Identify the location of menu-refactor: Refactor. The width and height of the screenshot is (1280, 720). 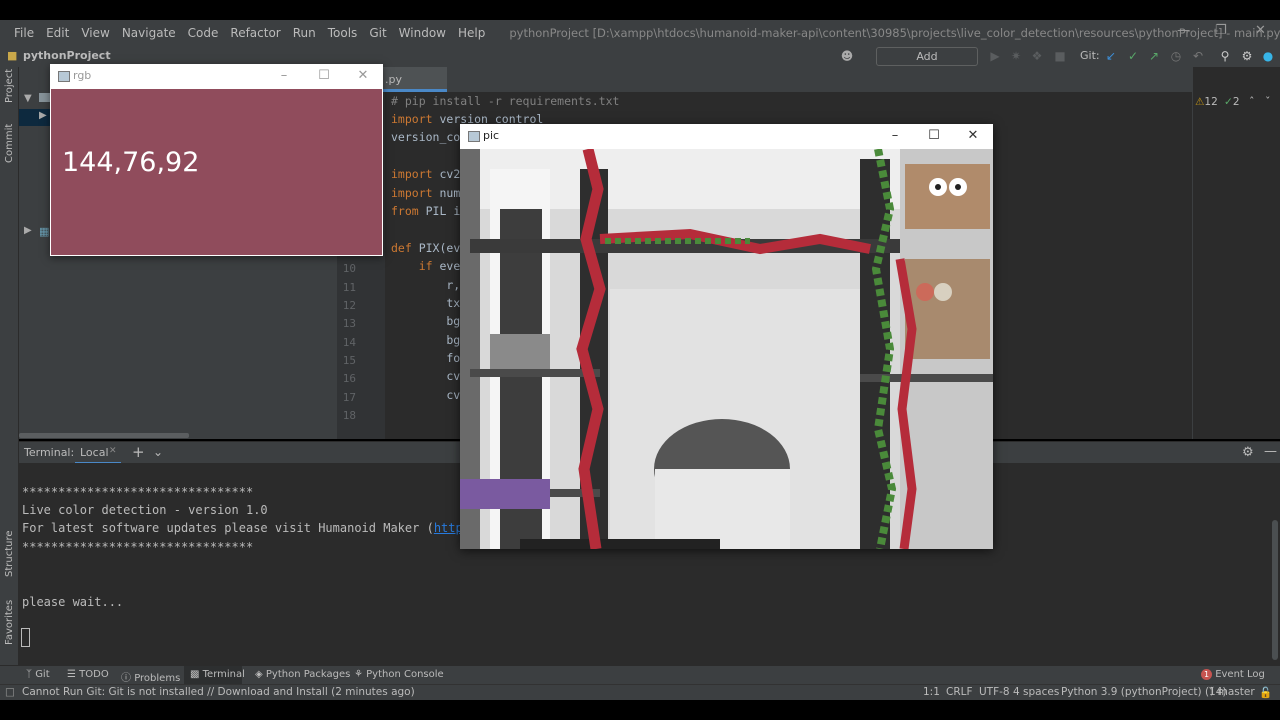
(255, 33).